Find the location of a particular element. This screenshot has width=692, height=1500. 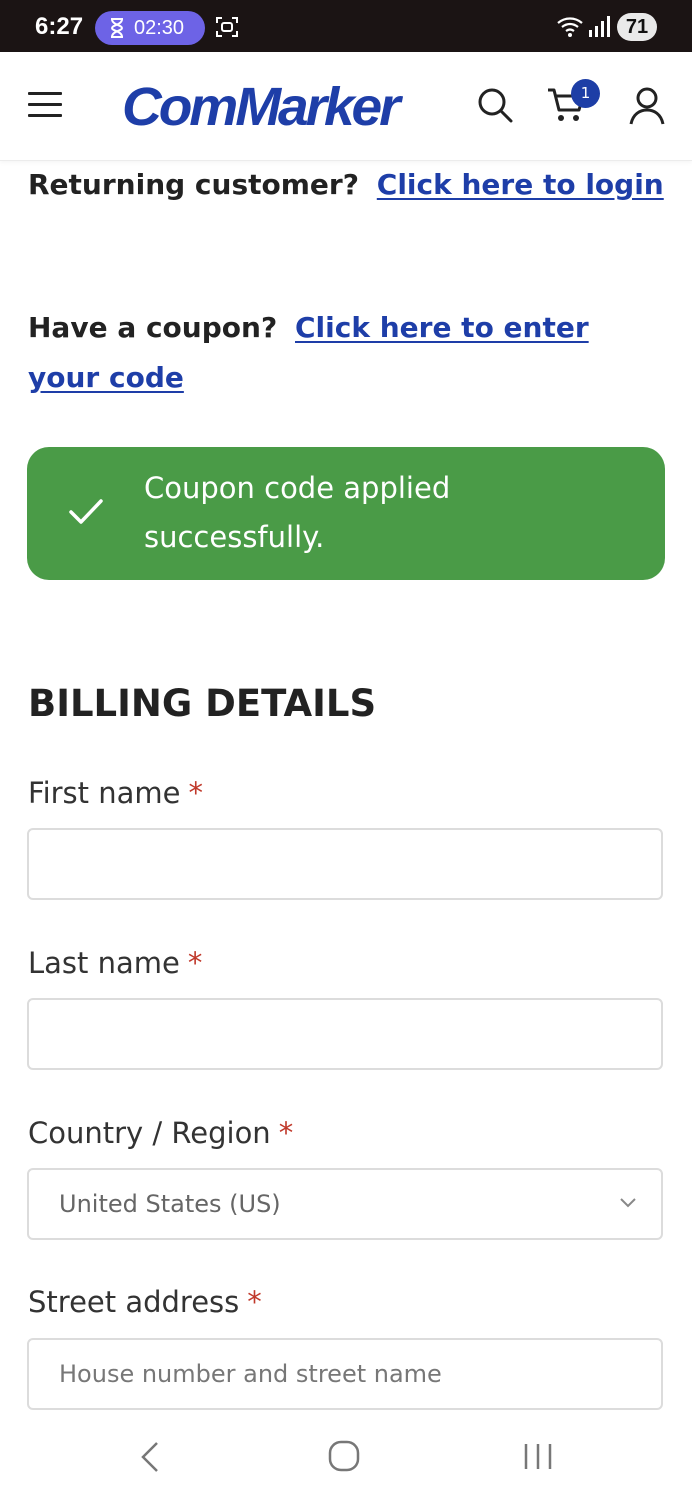

status-bar: 6:27 02:30 71 is located at coordinates (346, 26).